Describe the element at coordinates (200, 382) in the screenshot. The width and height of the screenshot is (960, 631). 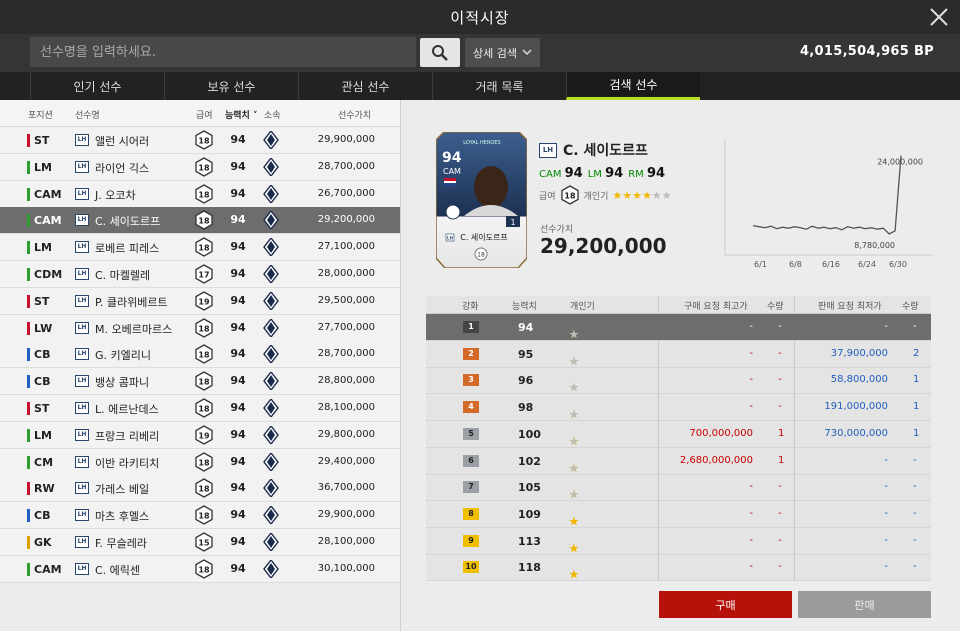
I see `player-row: CB LH 뱅상 콤파니 18 94 28,800,000` at that location.